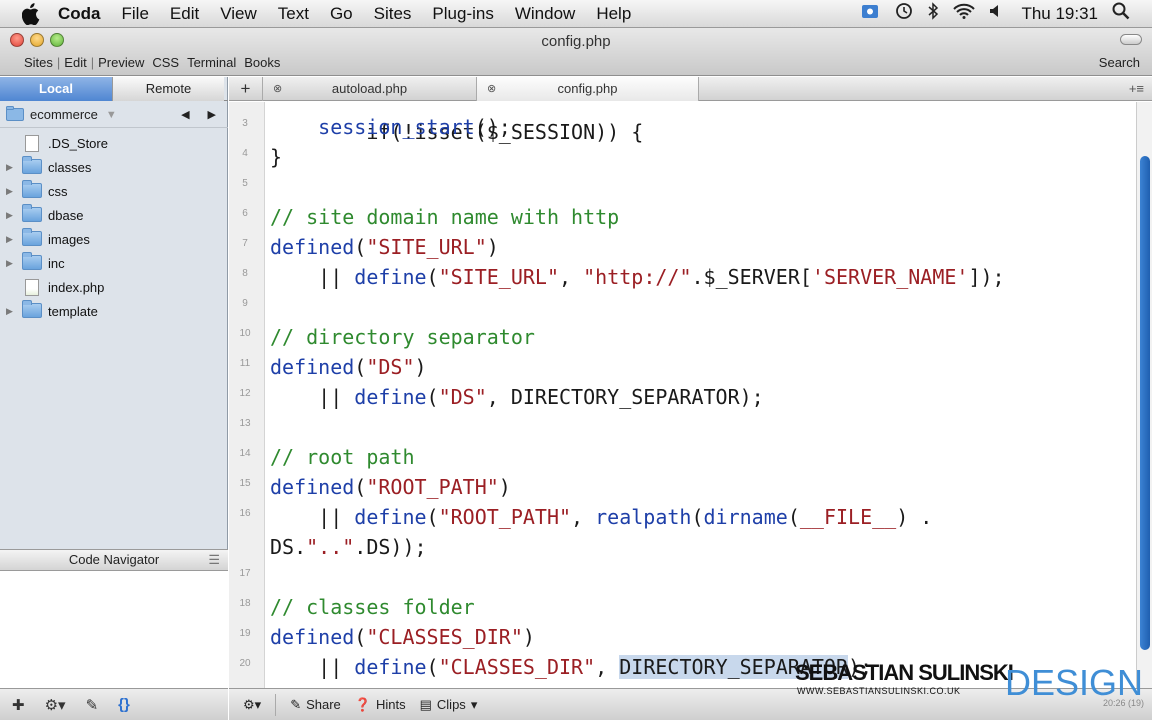  Describe the element at coordinates (135, 14) in the screenshot. I see `menu-file: File` at that location.